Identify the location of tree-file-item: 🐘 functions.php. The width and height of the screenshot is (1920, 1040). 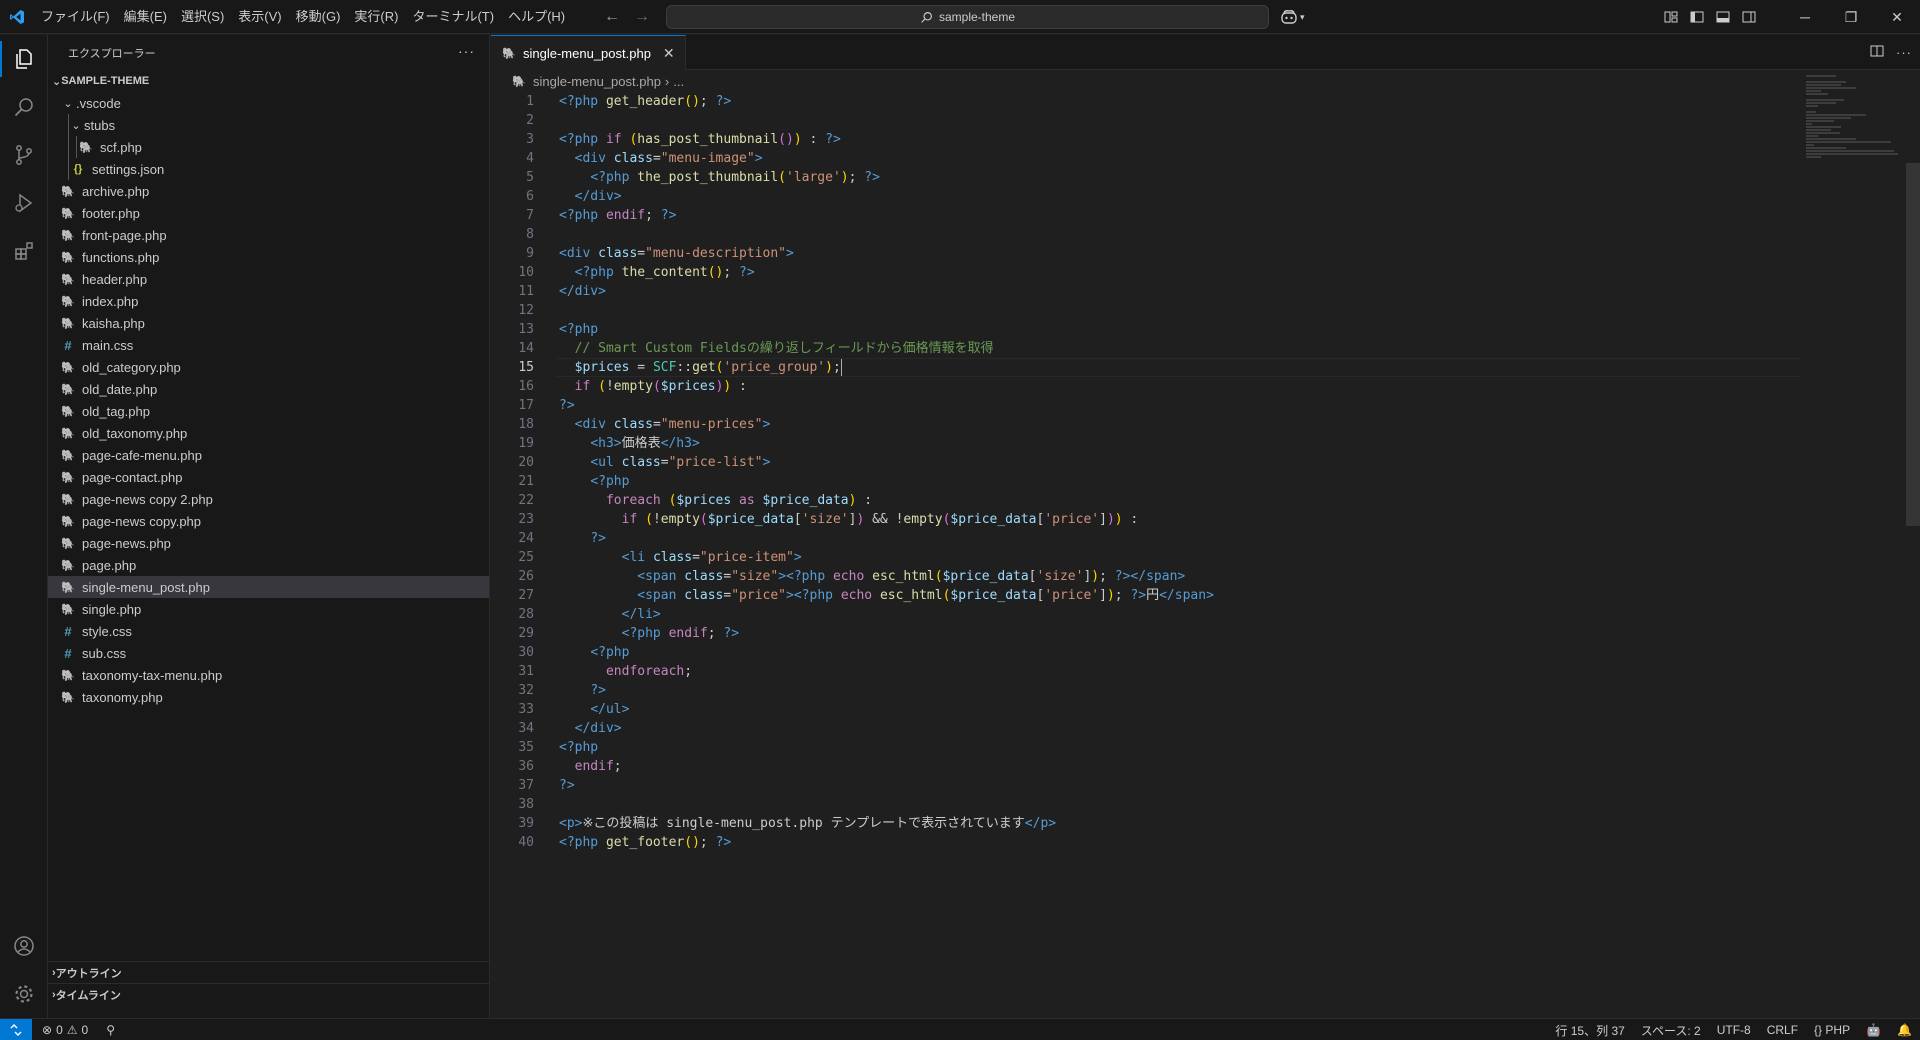
(268, 257).